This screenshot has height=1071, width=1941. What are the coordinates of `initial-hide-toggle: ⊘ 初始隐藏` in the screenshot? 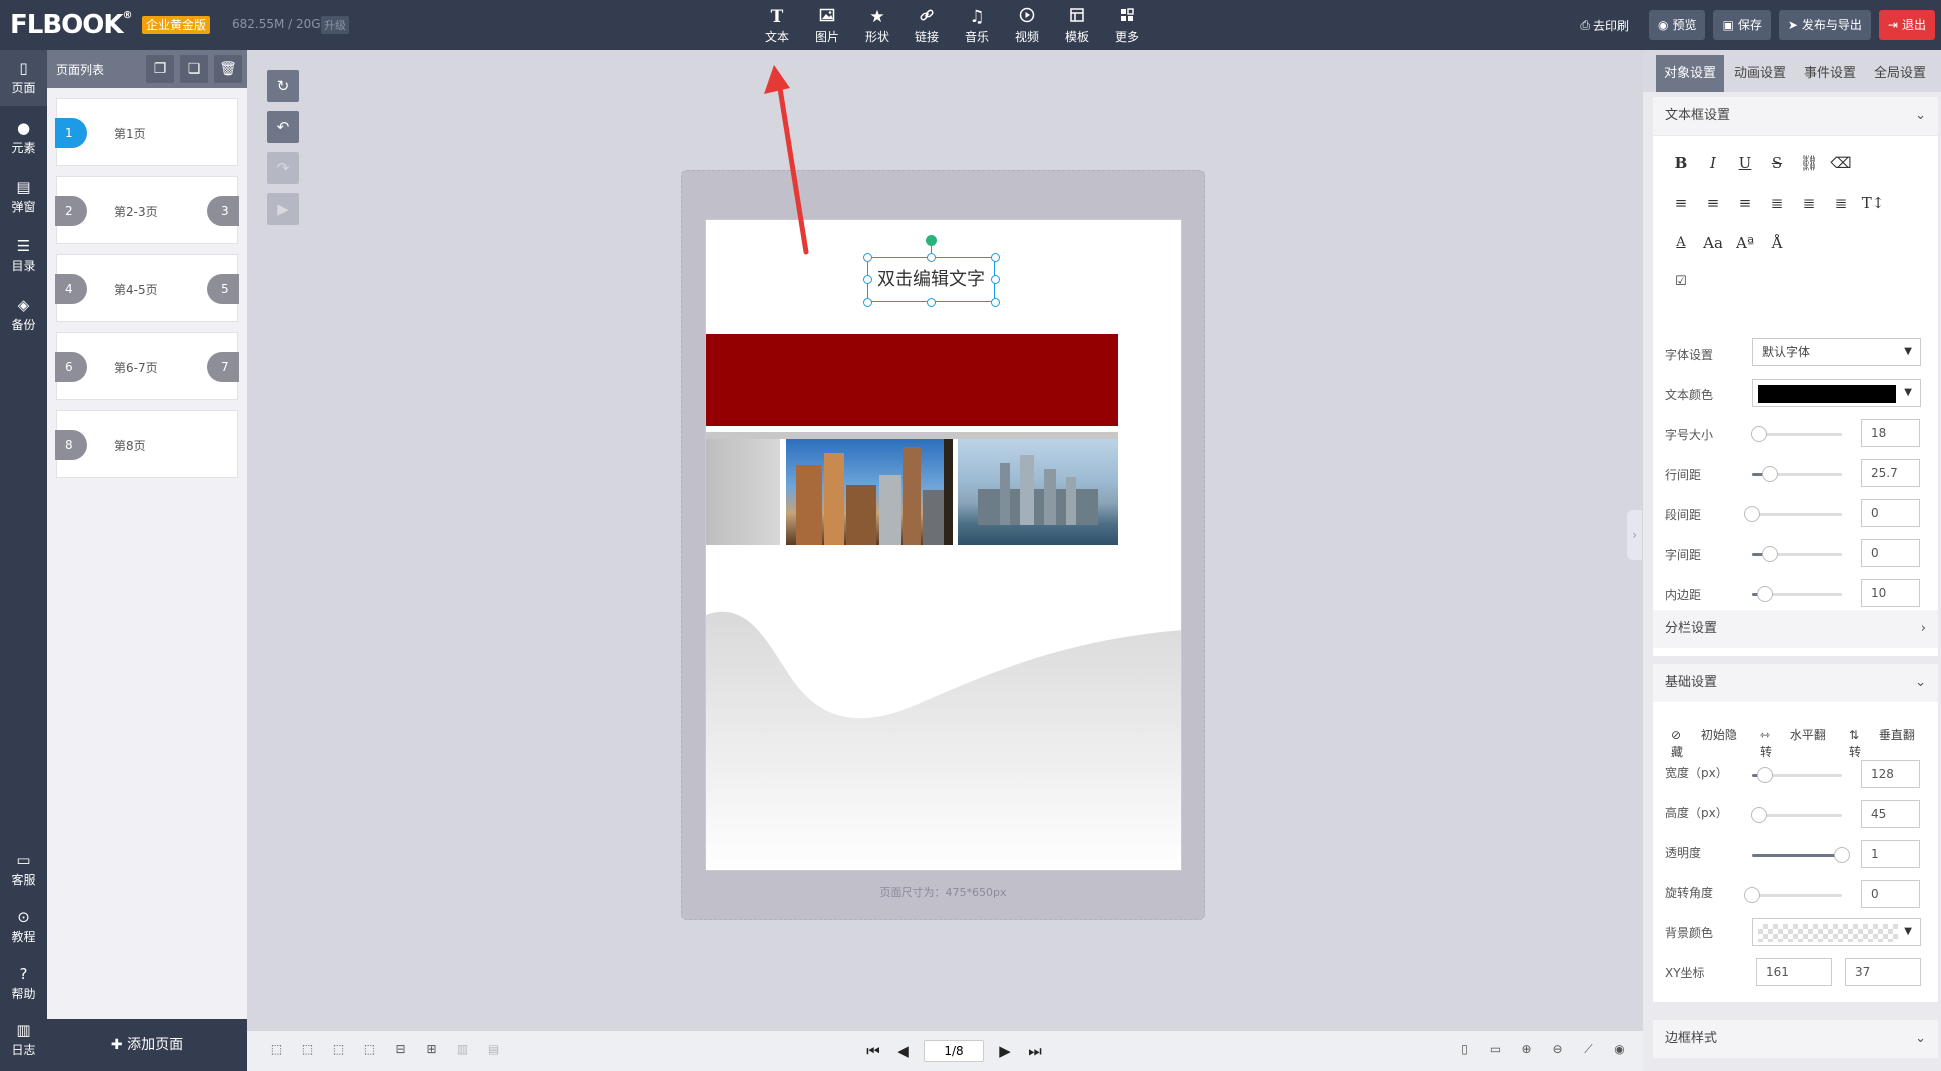 It's located at (1707, 743).